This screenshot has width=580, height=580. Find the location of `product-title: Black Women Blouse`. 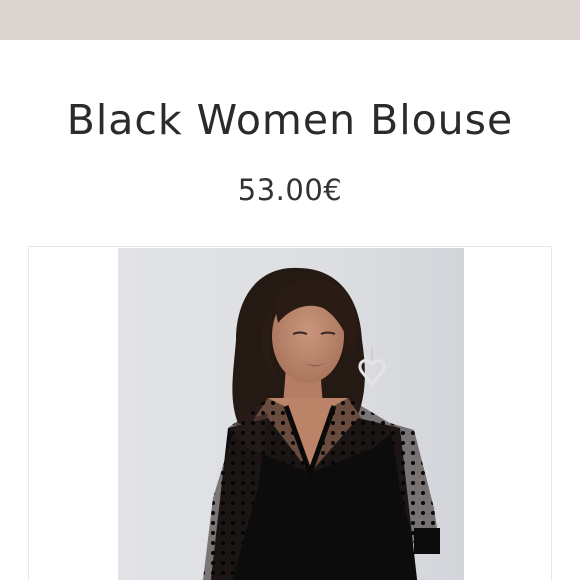

product-title: Black Women Blouse is located at coordinates (290, 120).